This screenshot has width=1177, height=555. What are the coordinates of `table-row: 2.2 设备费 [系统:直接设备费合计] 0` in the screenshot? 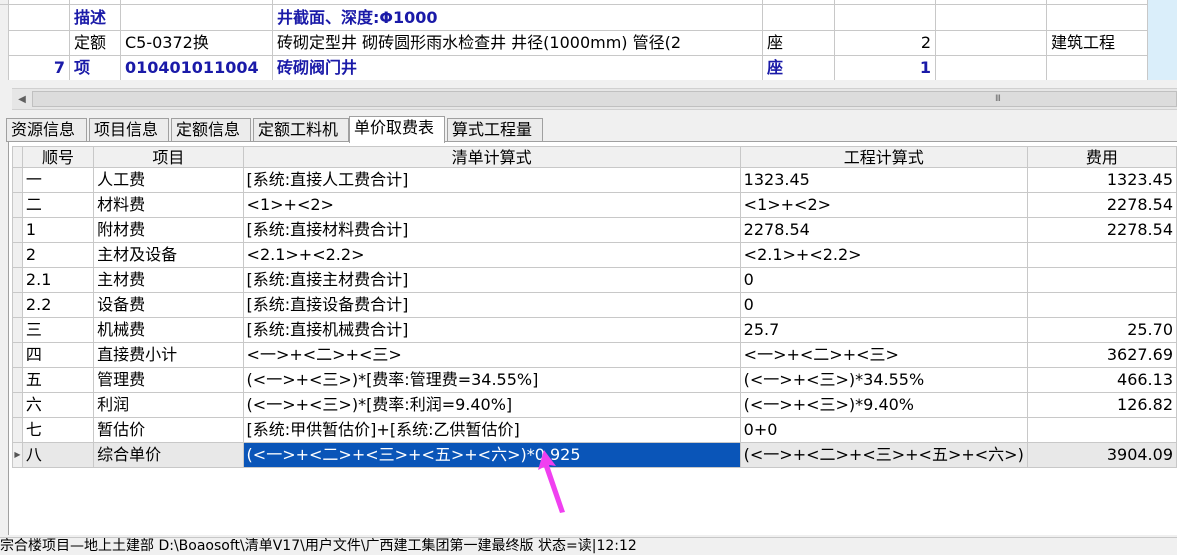 It's located at (594, 305).